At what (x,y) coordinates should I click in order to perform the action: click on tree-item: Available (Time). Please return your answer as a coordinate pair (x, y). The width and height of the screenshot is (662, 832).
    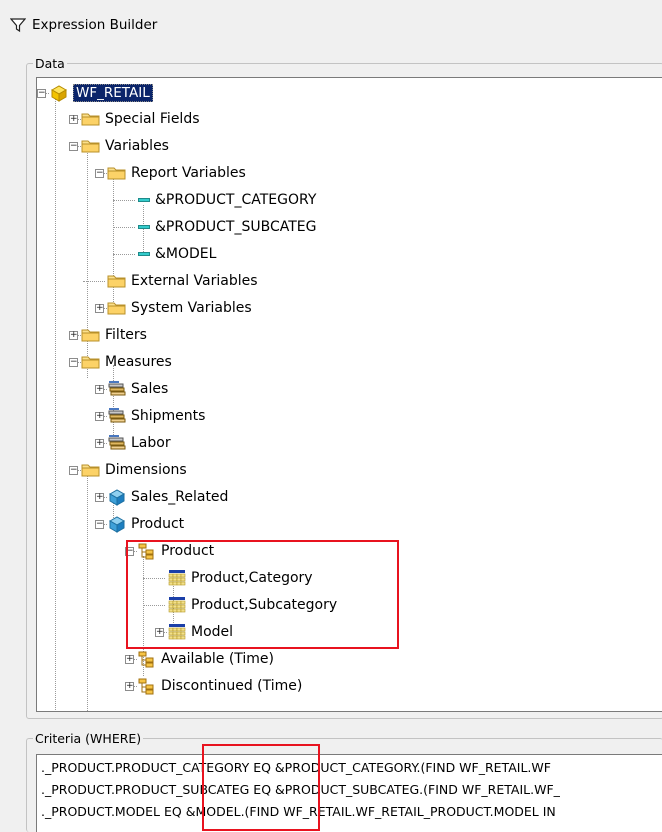
    Looking at the image, I should click on (205, 659).